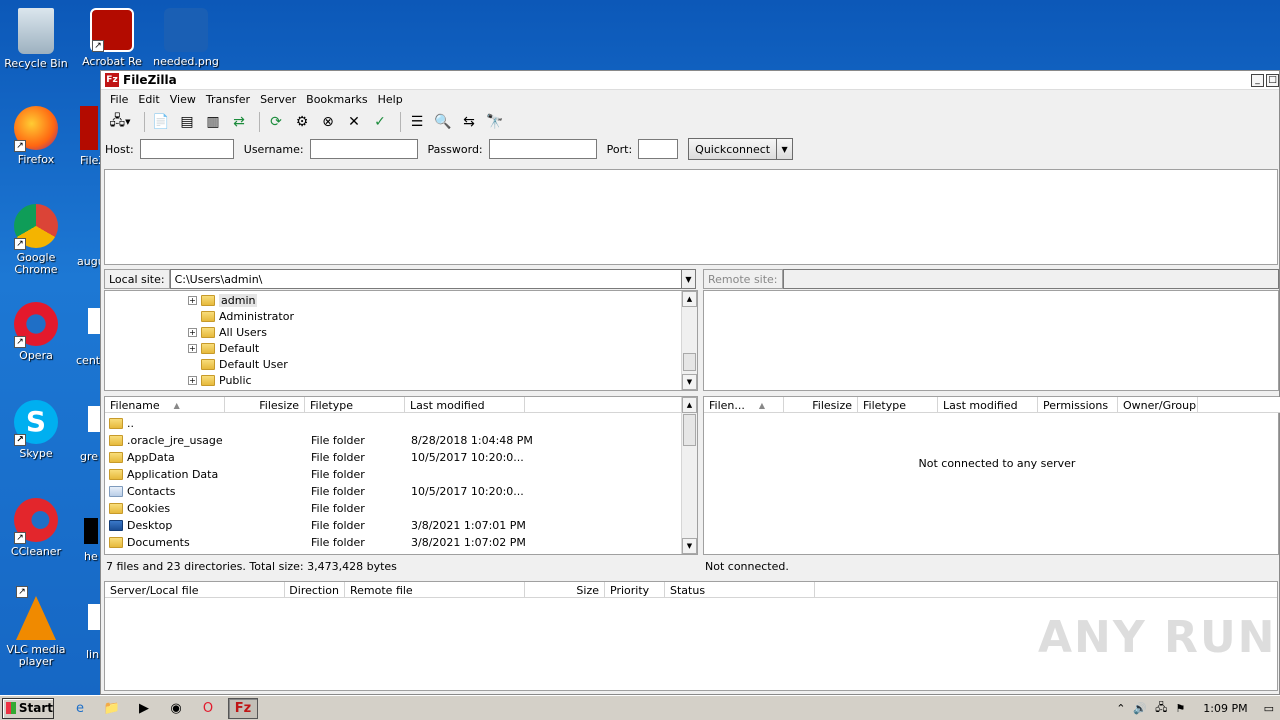 Image resolution: width=1280 pixels, height=720 pixels. Describe the element at coordinates (187, 122) in the screenshot. I see `toggle-local-tree-icon: ▤` at that location.